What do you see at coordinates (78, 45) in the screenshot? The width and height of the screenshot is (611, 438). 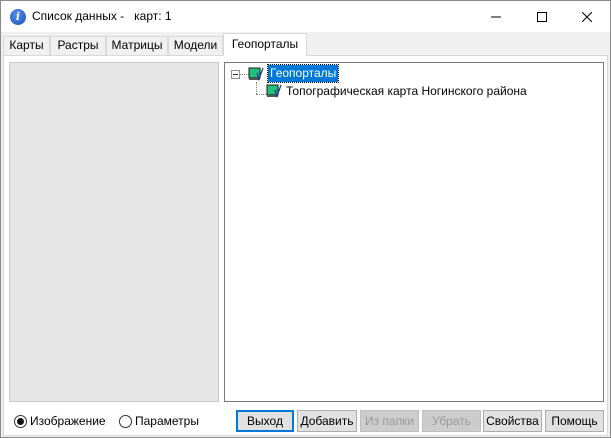 I see `tab-rasters: Растры` at bounding box center [78, 45].